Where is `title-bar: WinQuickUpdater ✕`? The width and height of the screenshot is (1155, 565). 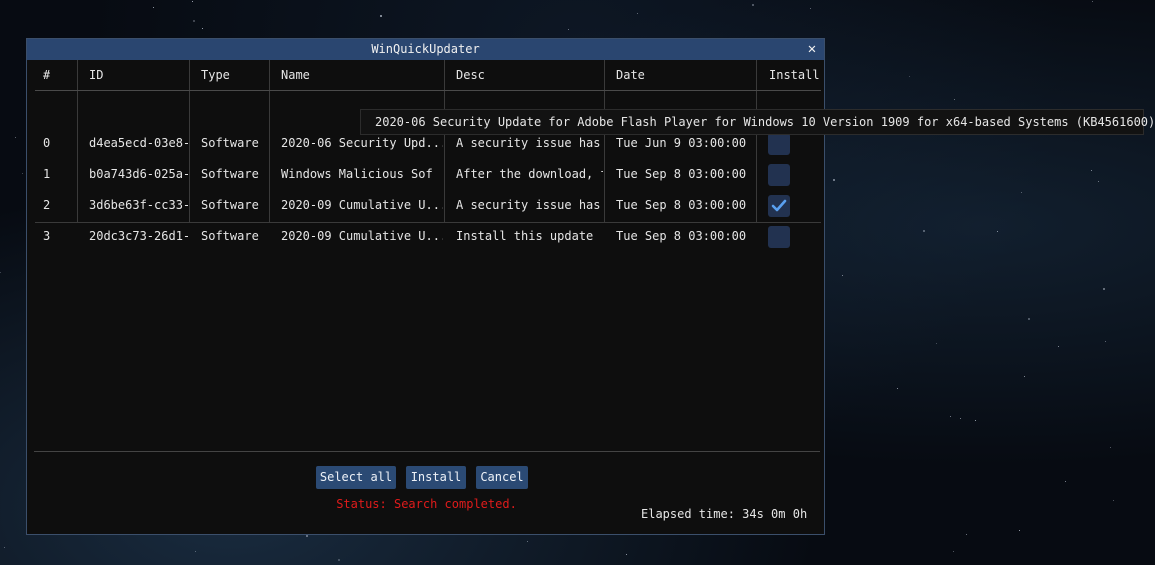 title-bar: WinQuickUpdater ✕ is located at coordinates (425, 49).